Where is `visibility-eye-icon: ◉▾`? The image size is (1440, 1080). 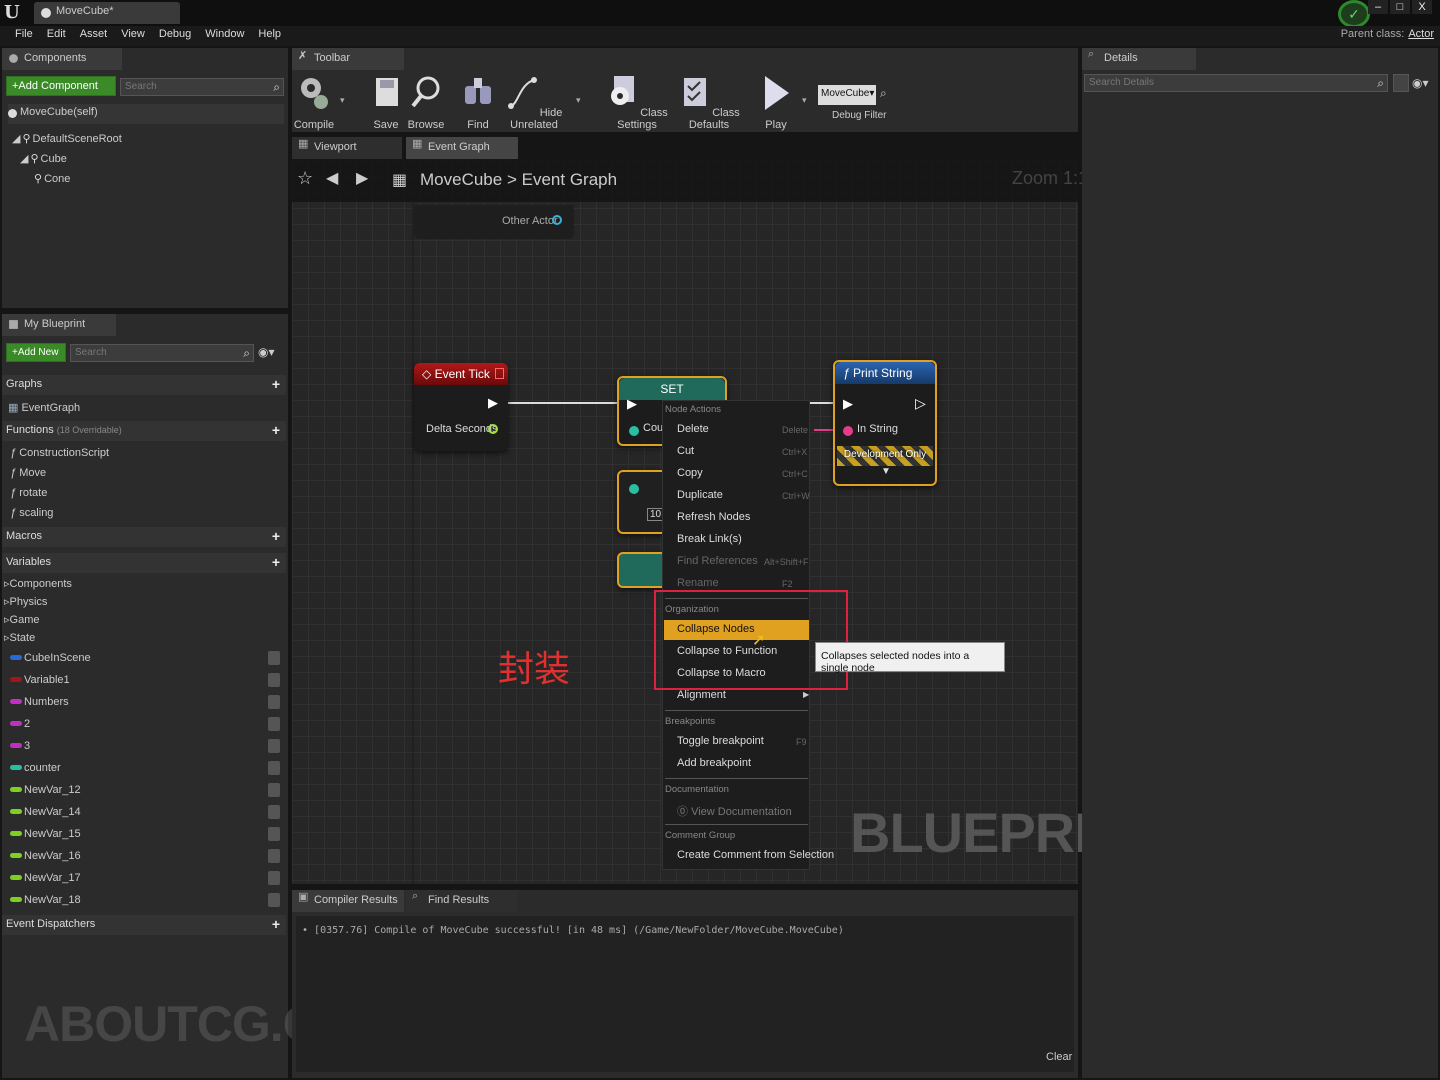
visibility-eye-icon: ◉▾ is located at coordinates (1420, 83).